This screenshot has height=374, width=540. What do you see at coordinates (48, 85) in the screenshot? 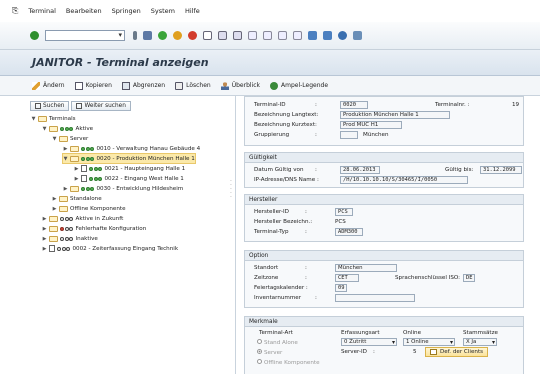
I see `change-button: Ändern` at bounding box center [48, 85].